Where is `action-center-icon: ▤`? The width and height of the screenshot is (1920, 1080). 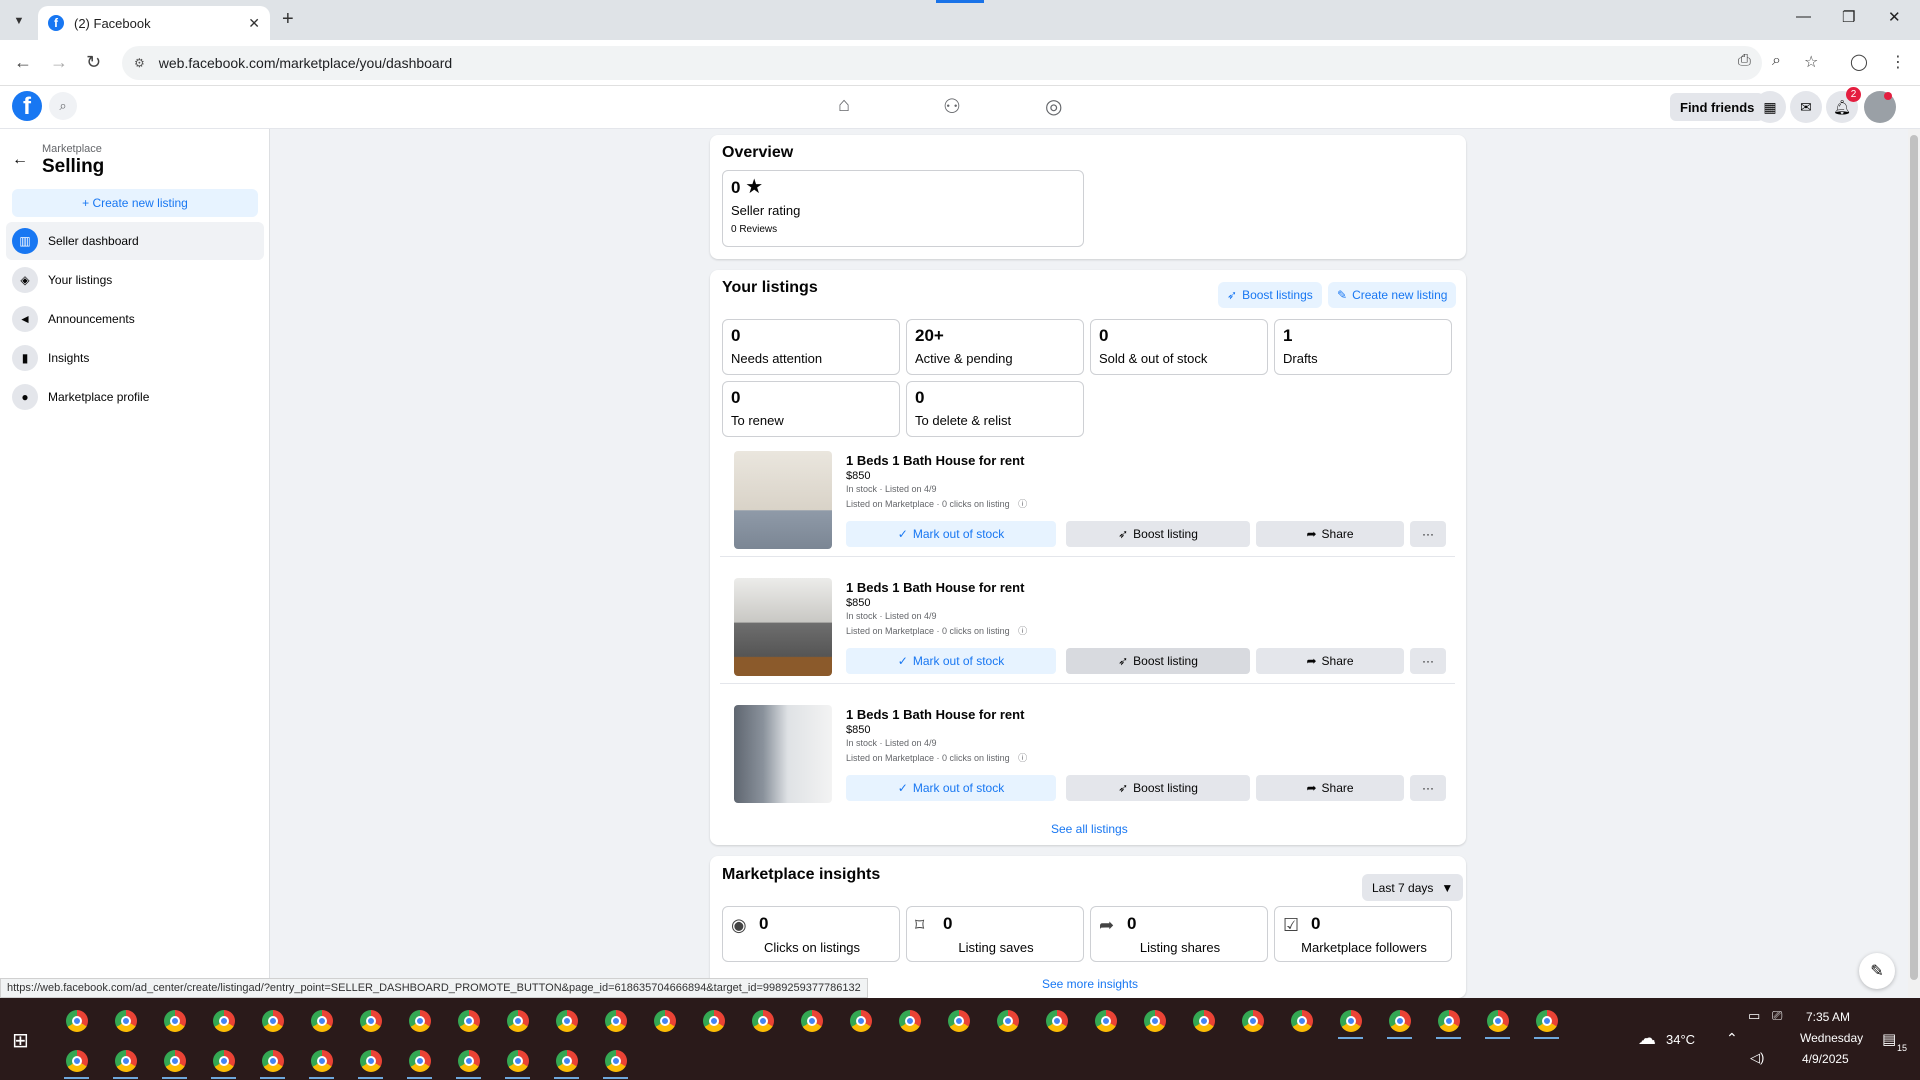
action-center-icon: ▤ is located at coordinates (1889, 1039).